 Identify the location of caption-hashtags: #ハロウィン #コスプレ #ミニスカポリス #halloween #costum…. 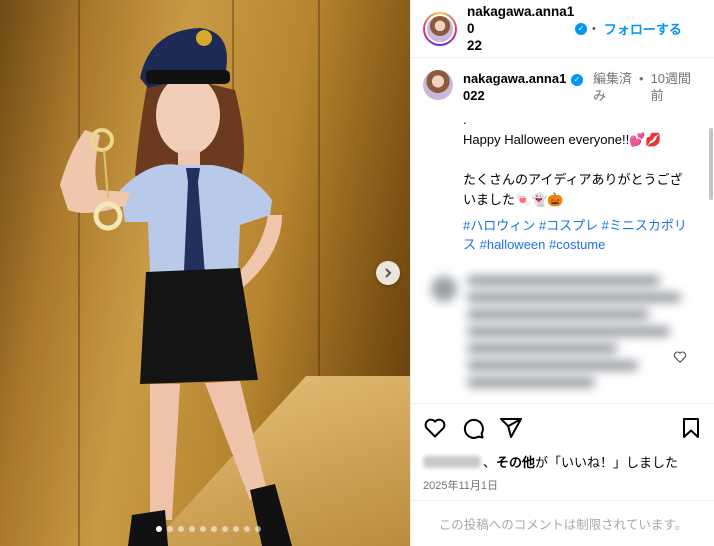
(581, 235).